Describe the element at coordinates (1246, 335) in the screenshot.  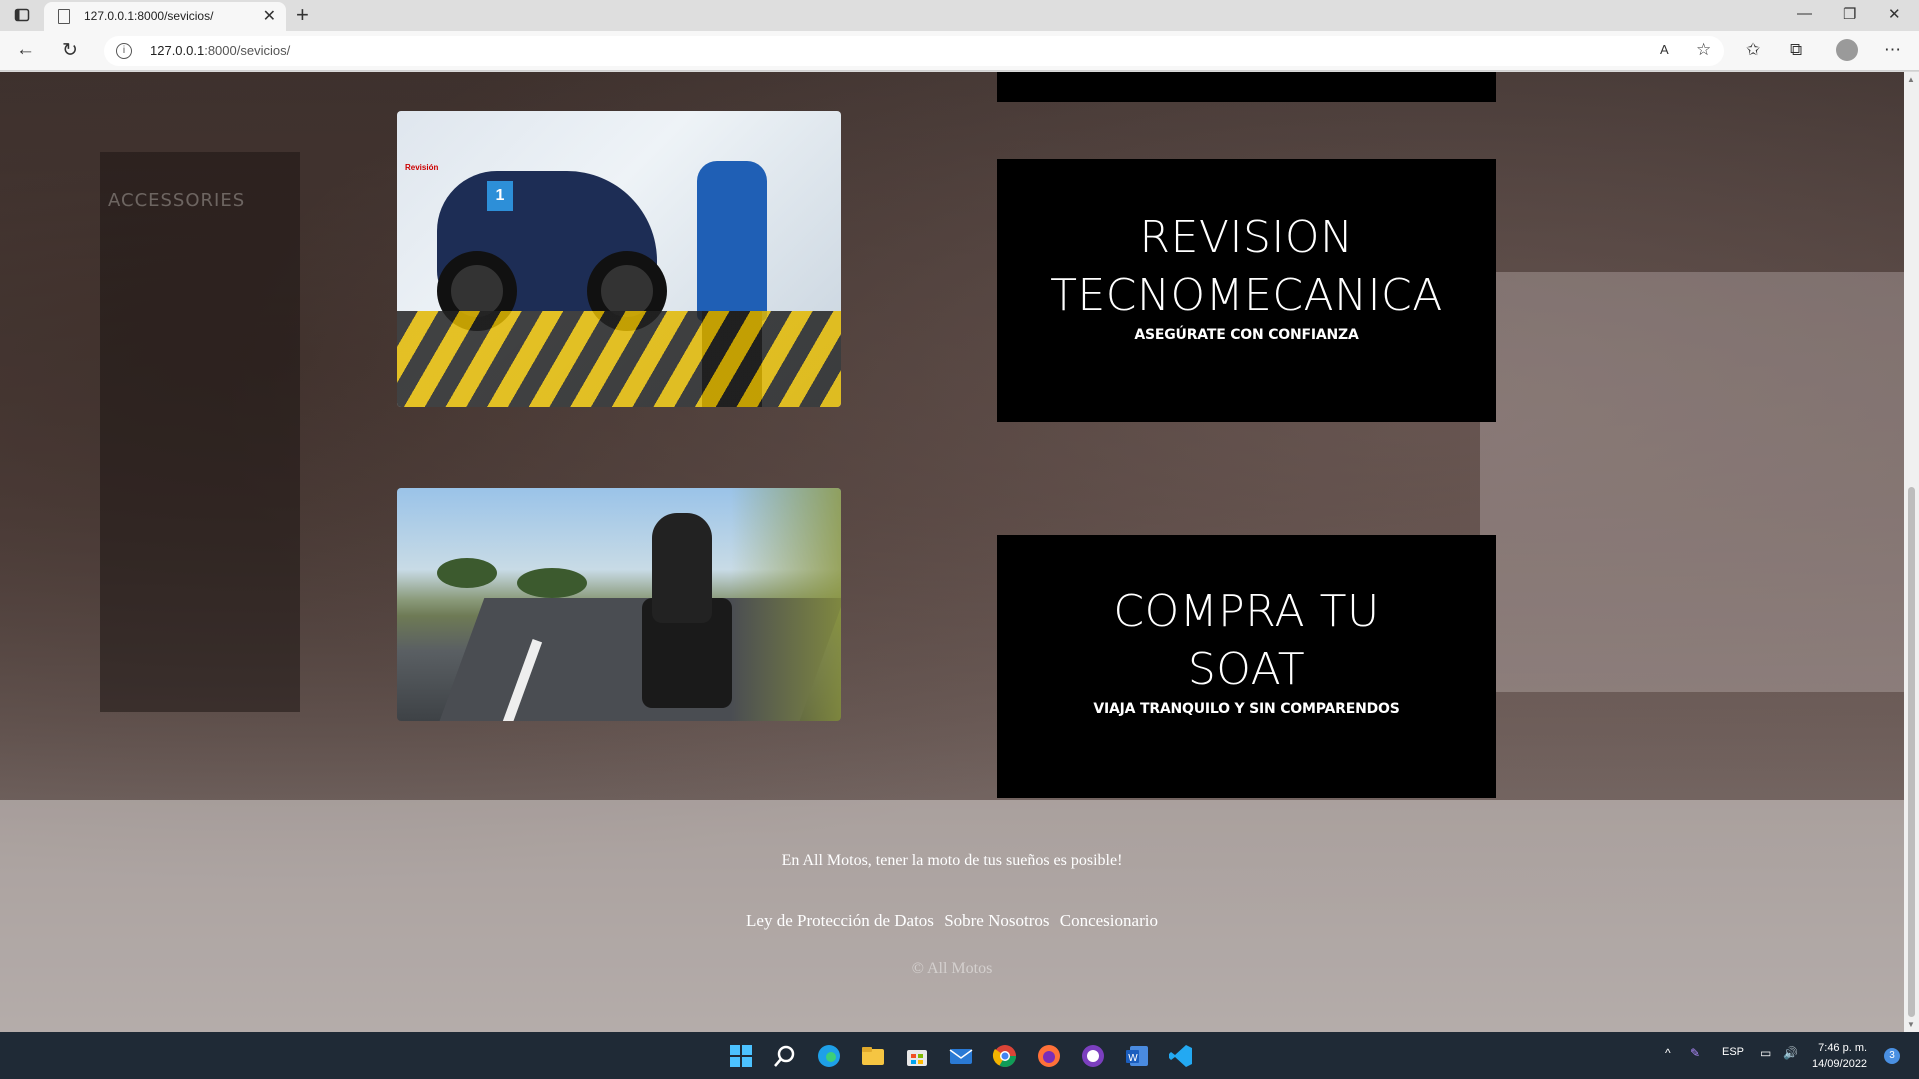
I see `service-subtitle: ASEGÚRATE CON CONFIANZA` at that location.